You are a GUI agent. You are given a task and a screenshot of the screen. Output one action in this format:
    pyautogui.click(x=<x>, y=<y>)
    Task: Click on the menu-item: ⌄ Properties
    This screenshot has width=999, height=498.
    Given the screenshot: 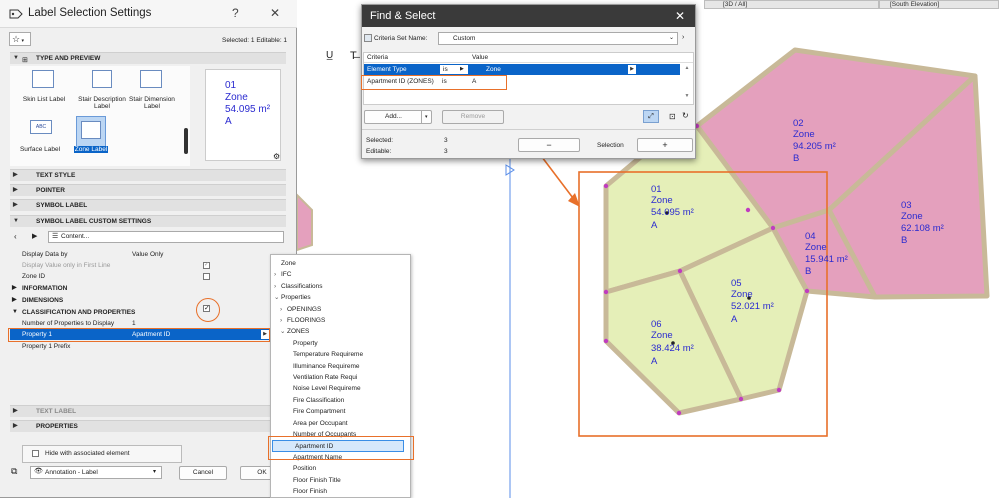 What is the action you would take?
    pyautogui.click(x=340, y=298)
    